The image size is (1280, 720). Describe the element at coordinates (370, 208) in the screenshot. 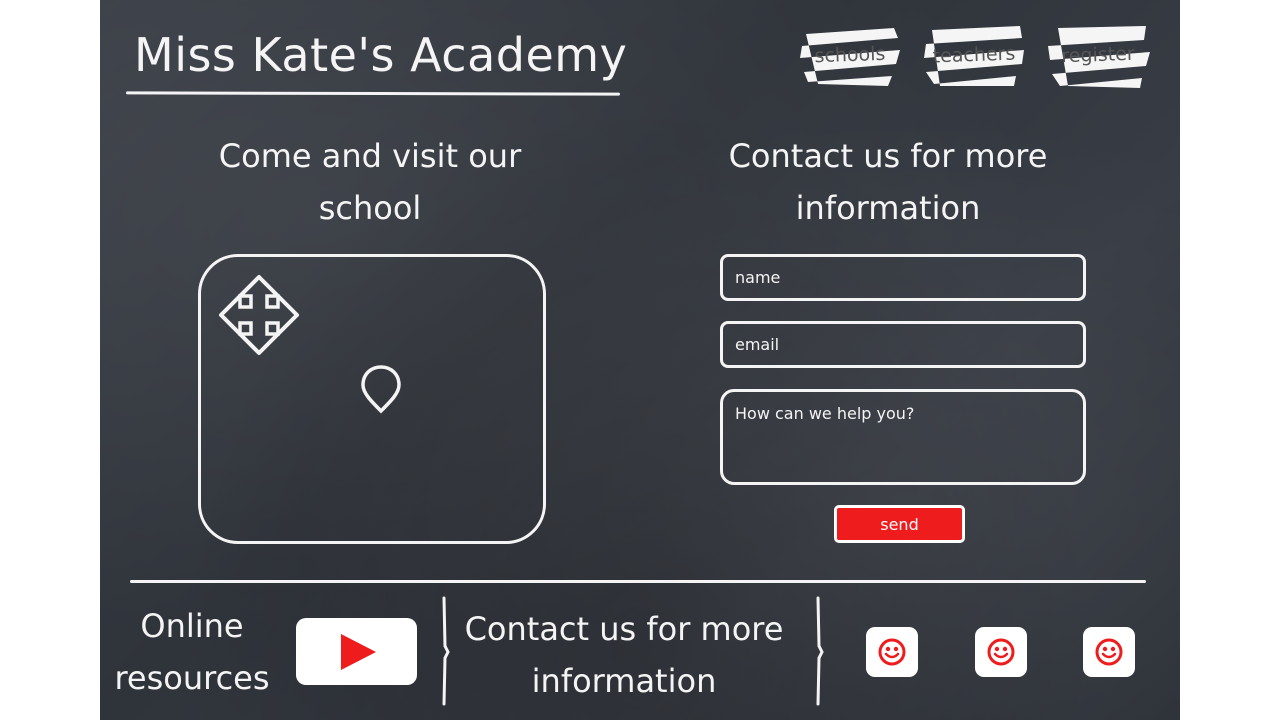

I see `visit-heading-line2: school` at that location.